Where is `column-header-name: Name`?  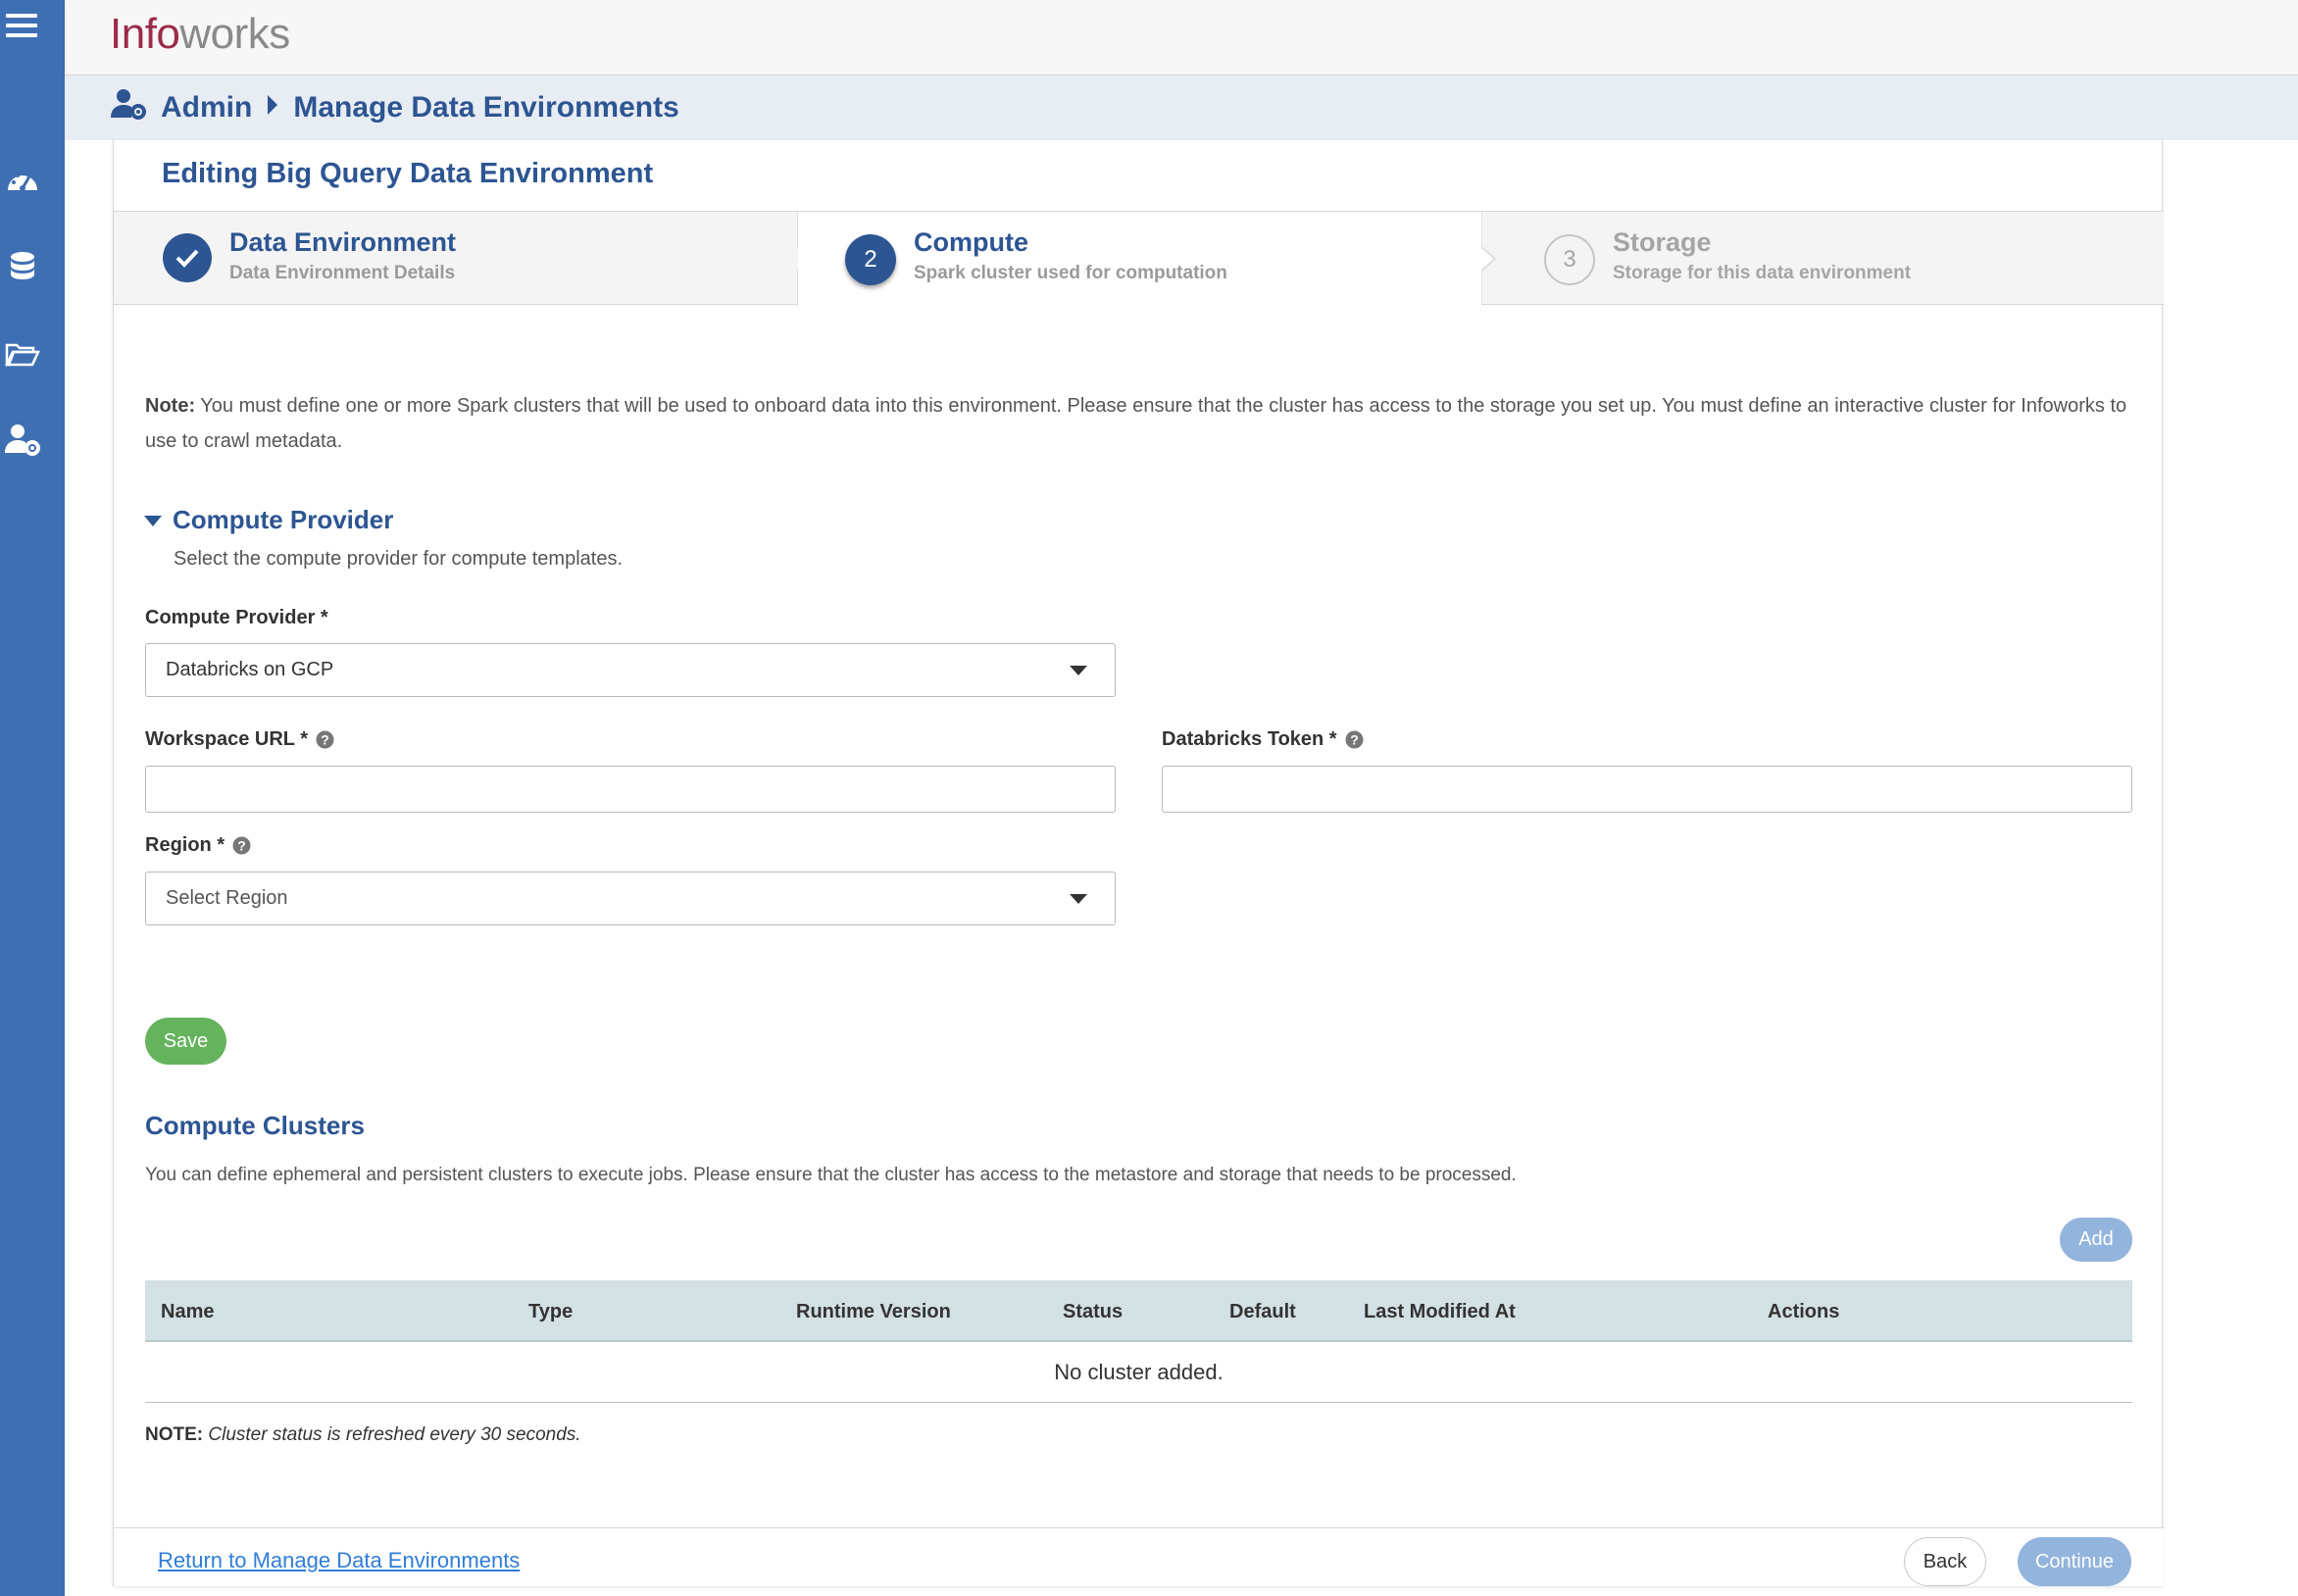 column-header-name: Name is located at coordinates (187, 1312).